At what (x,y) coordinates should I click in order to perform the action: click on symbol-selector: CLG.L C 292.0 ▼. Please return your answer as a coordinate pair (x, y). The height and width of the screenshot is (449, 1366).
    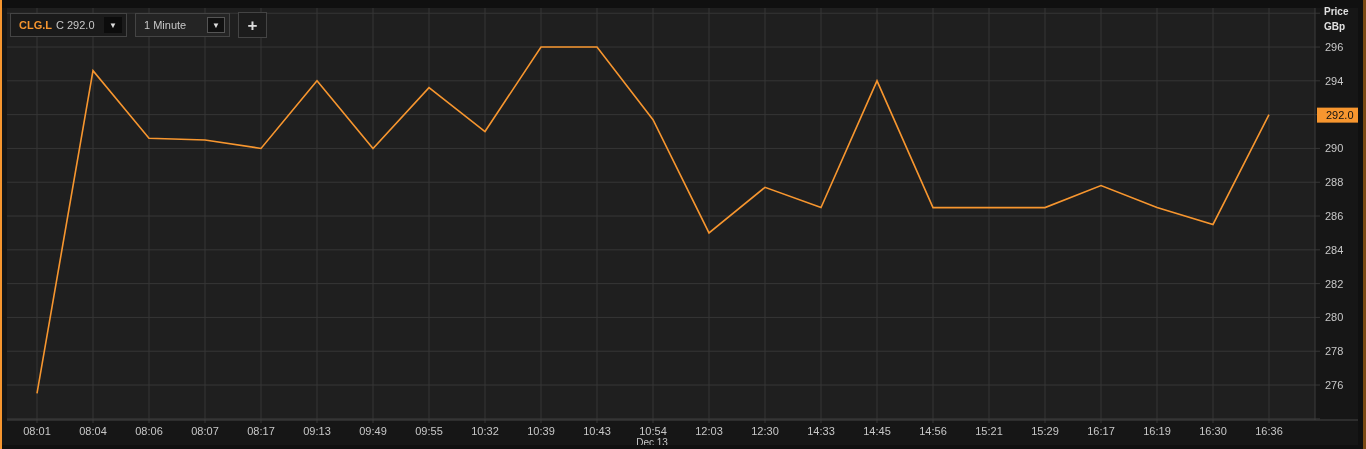
    Looking at the image, I should click on (68, 25).